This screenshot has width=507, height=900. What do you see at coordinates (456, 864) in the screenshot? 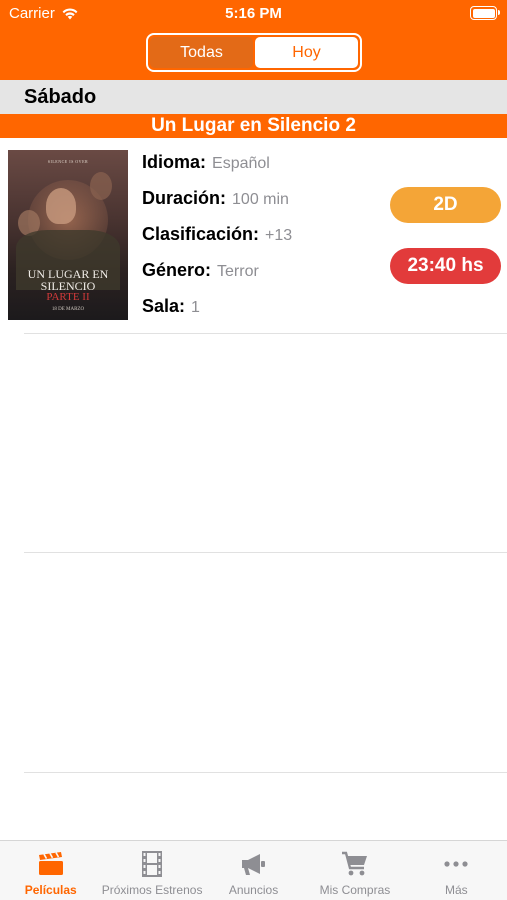
I see `more-dots-icon` at bounding box center [456, 864].